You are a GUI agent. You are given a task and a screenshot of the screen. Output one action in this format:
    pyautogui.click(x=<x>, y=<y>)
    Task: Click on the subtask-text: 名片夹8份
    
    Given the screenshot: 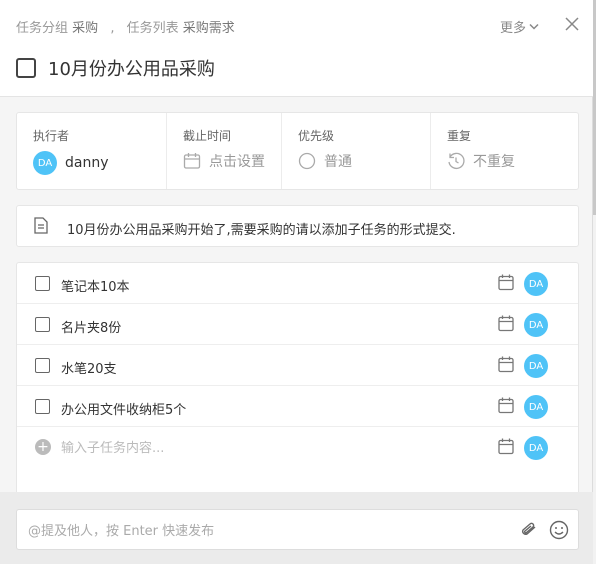 What is the action you would take?
    pyautogui.click(x=91, y=326)
    